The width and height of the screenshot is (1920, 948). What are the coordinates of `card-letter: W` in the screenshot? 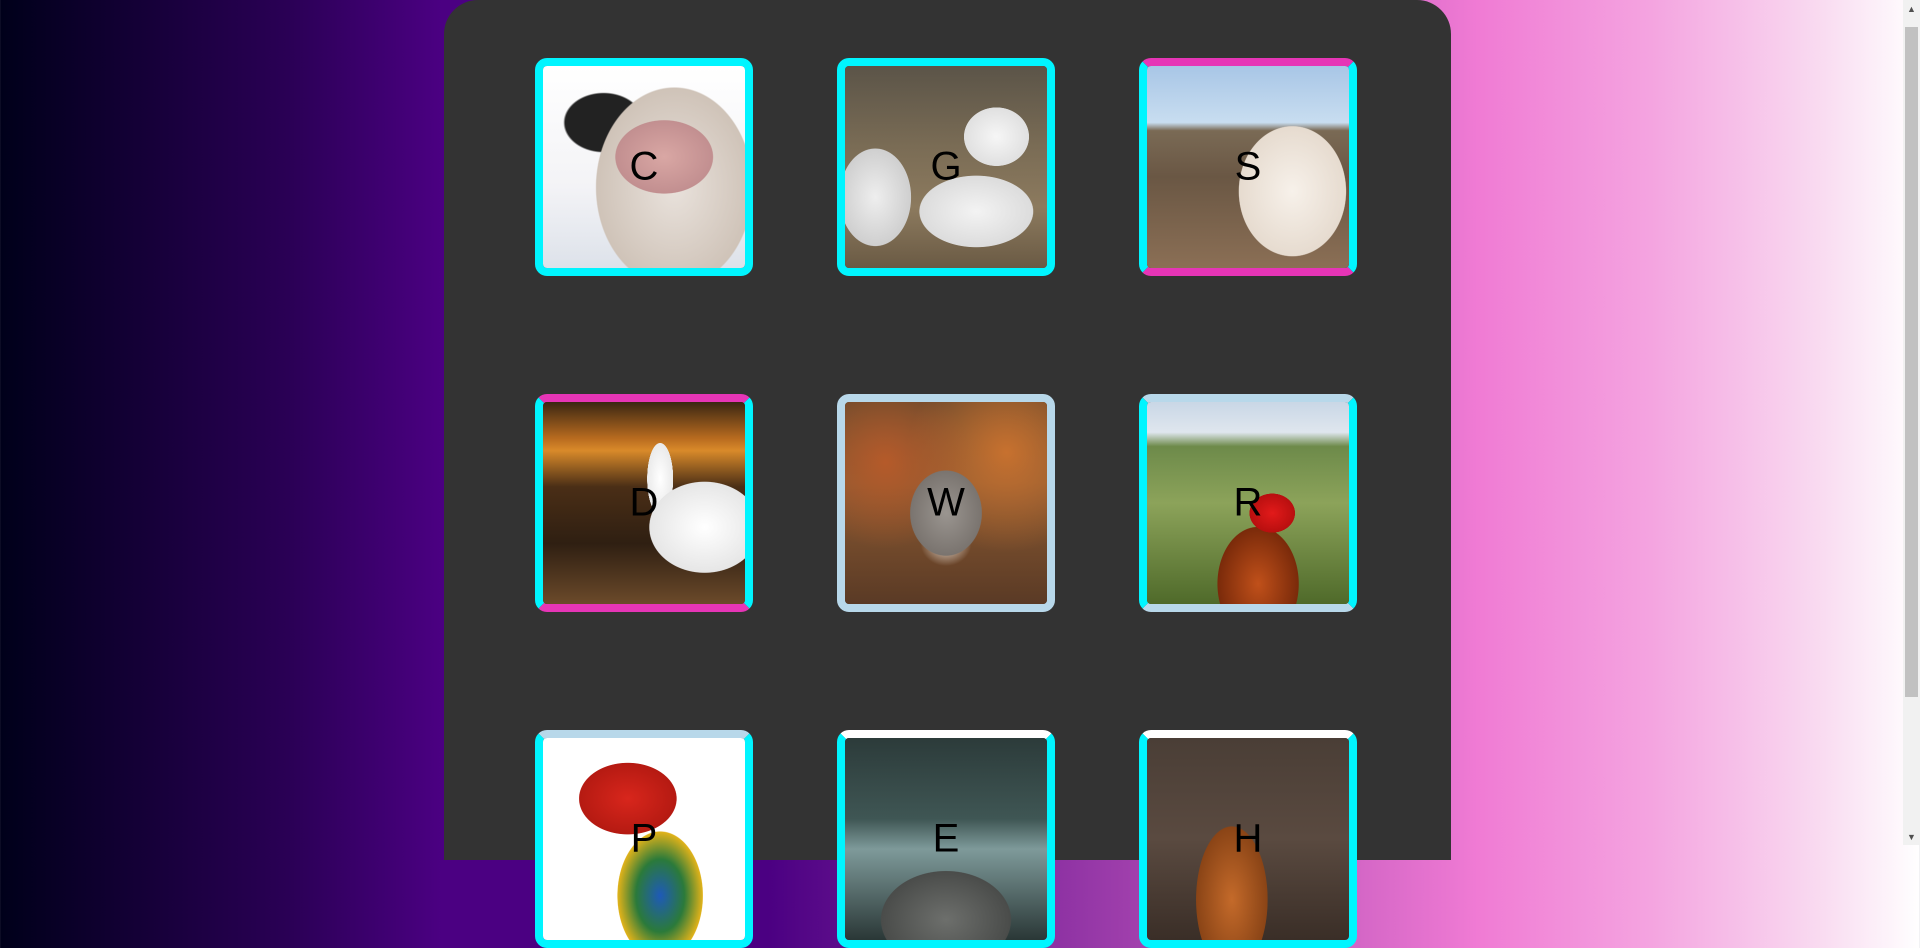 It's located at (946, 502).